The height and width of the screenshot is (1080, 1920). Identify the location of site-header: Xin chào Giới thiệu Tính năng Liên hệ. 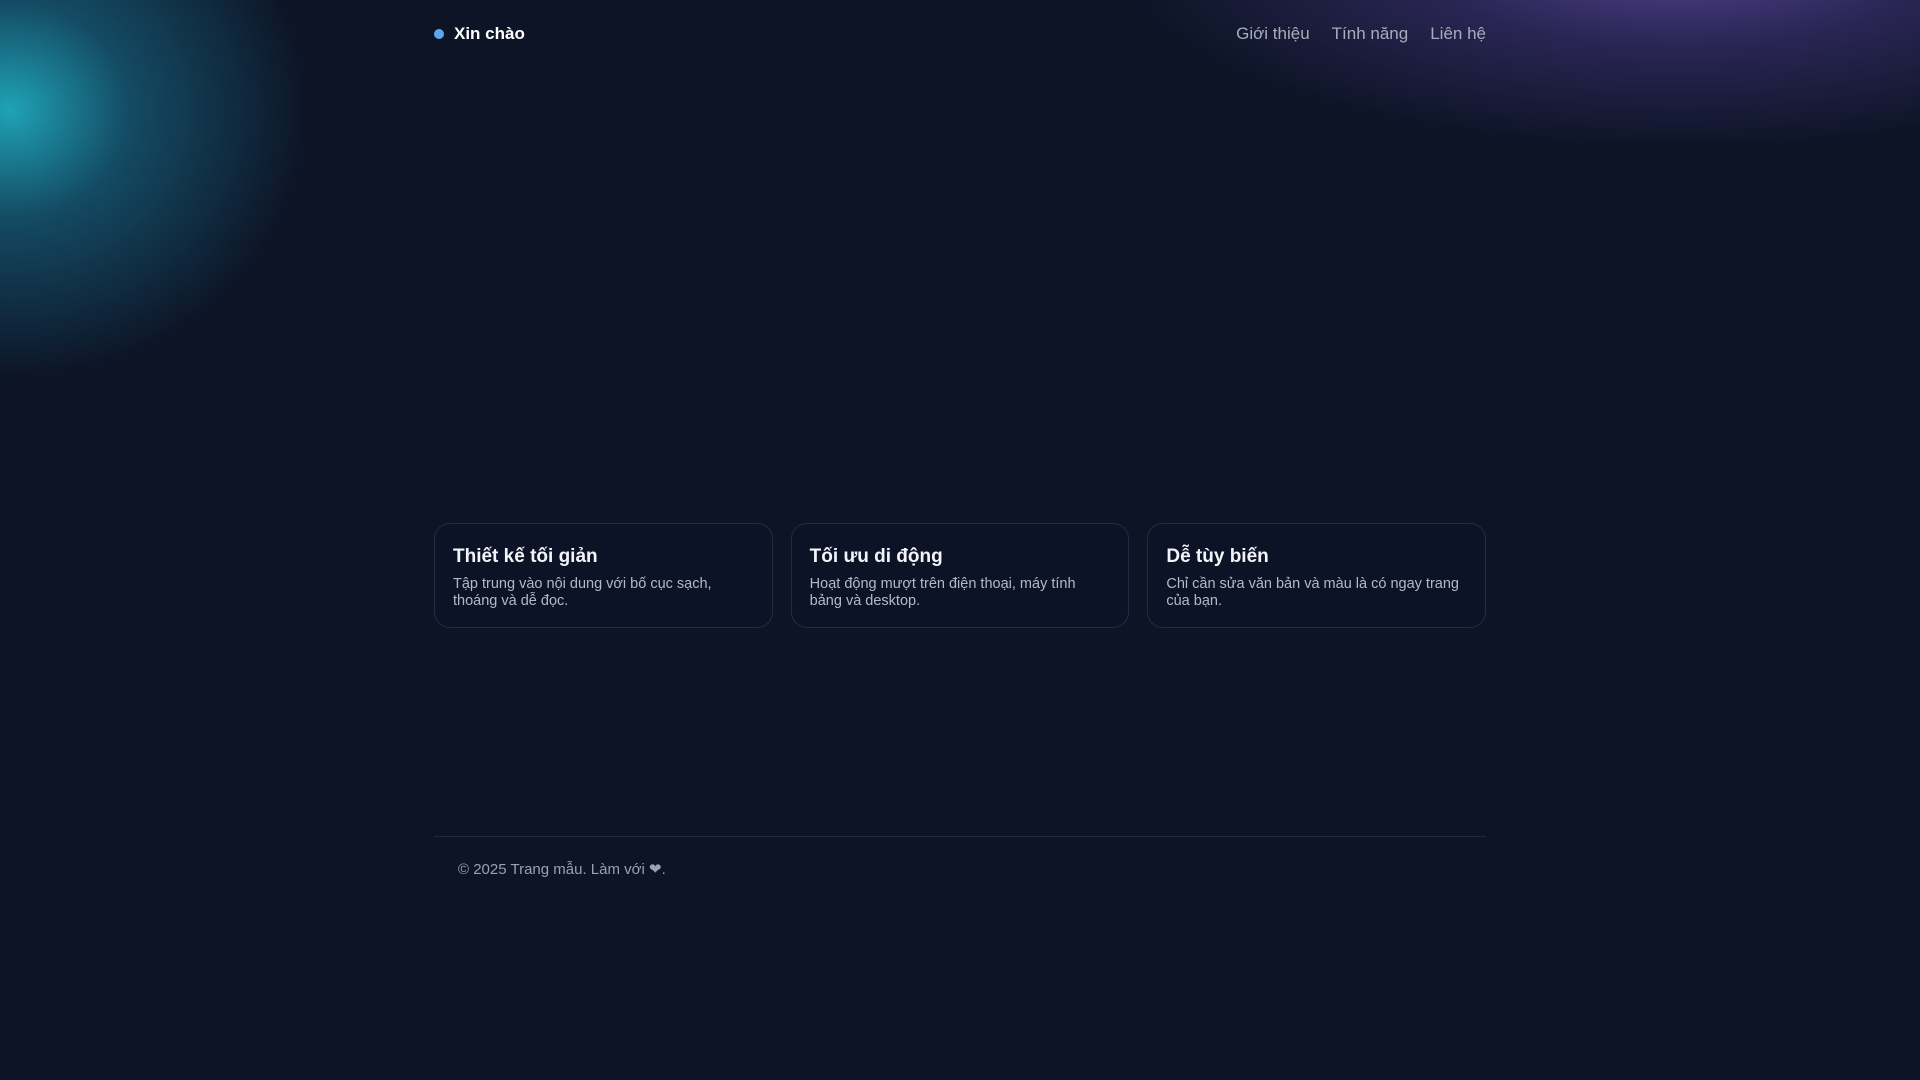
(960, 34).